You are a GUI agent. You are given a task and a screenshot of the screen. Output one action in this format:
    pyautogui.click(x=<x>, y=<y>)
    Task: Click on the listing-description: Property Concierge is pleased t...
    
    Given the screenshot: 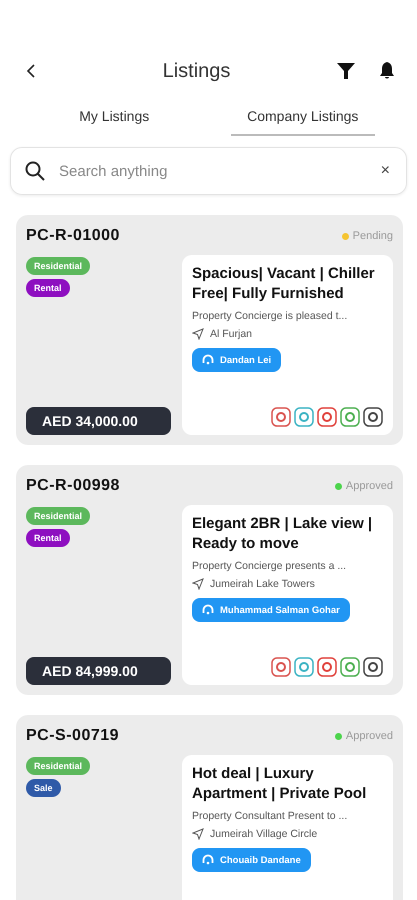 What is the action you would take?
    pyautogui.click(x=270, y=316)
    